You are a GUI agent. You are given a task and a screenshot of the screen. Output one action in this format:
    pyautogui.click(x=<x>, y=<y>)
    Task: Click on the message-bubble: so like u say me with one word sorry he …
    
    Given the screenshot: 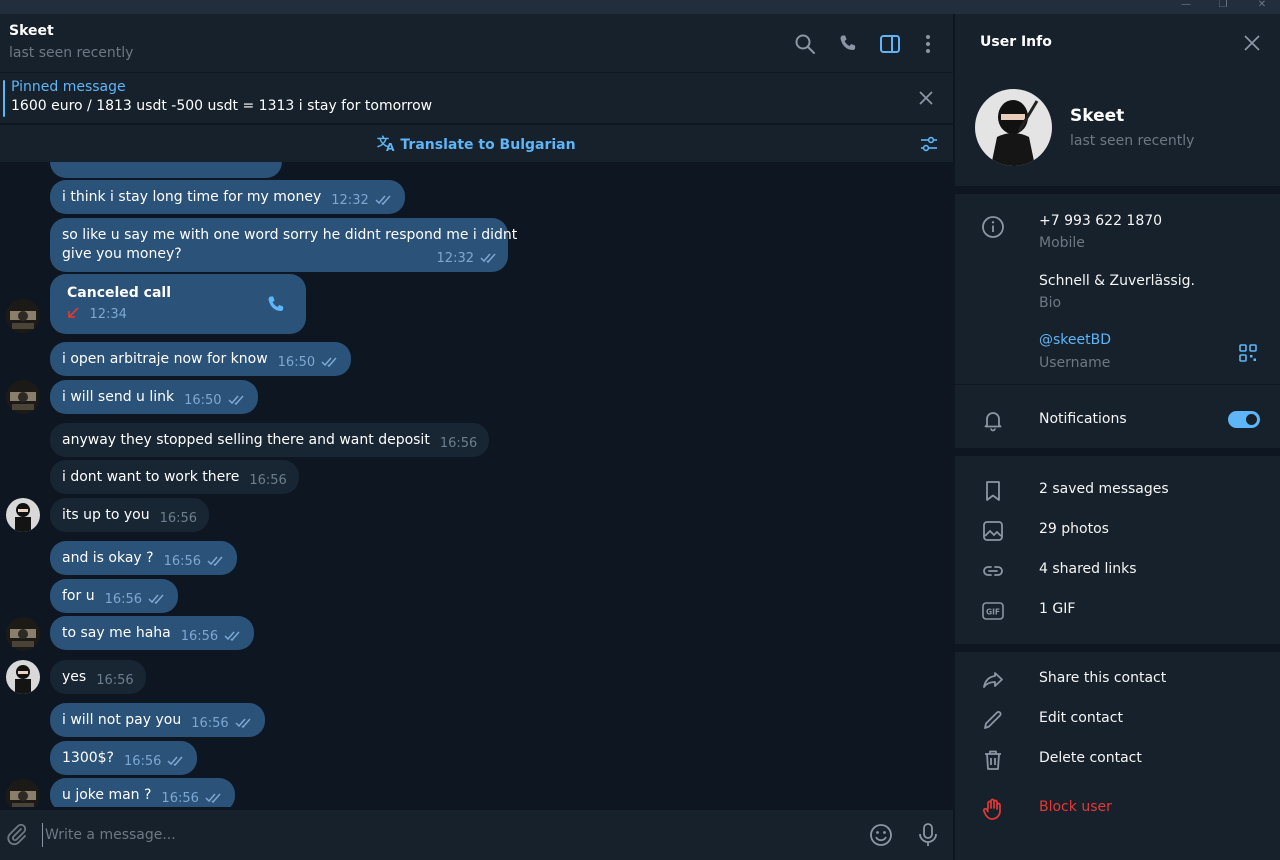 What is the action you would take?
    pyautogui.click(x=284, y=245)
    